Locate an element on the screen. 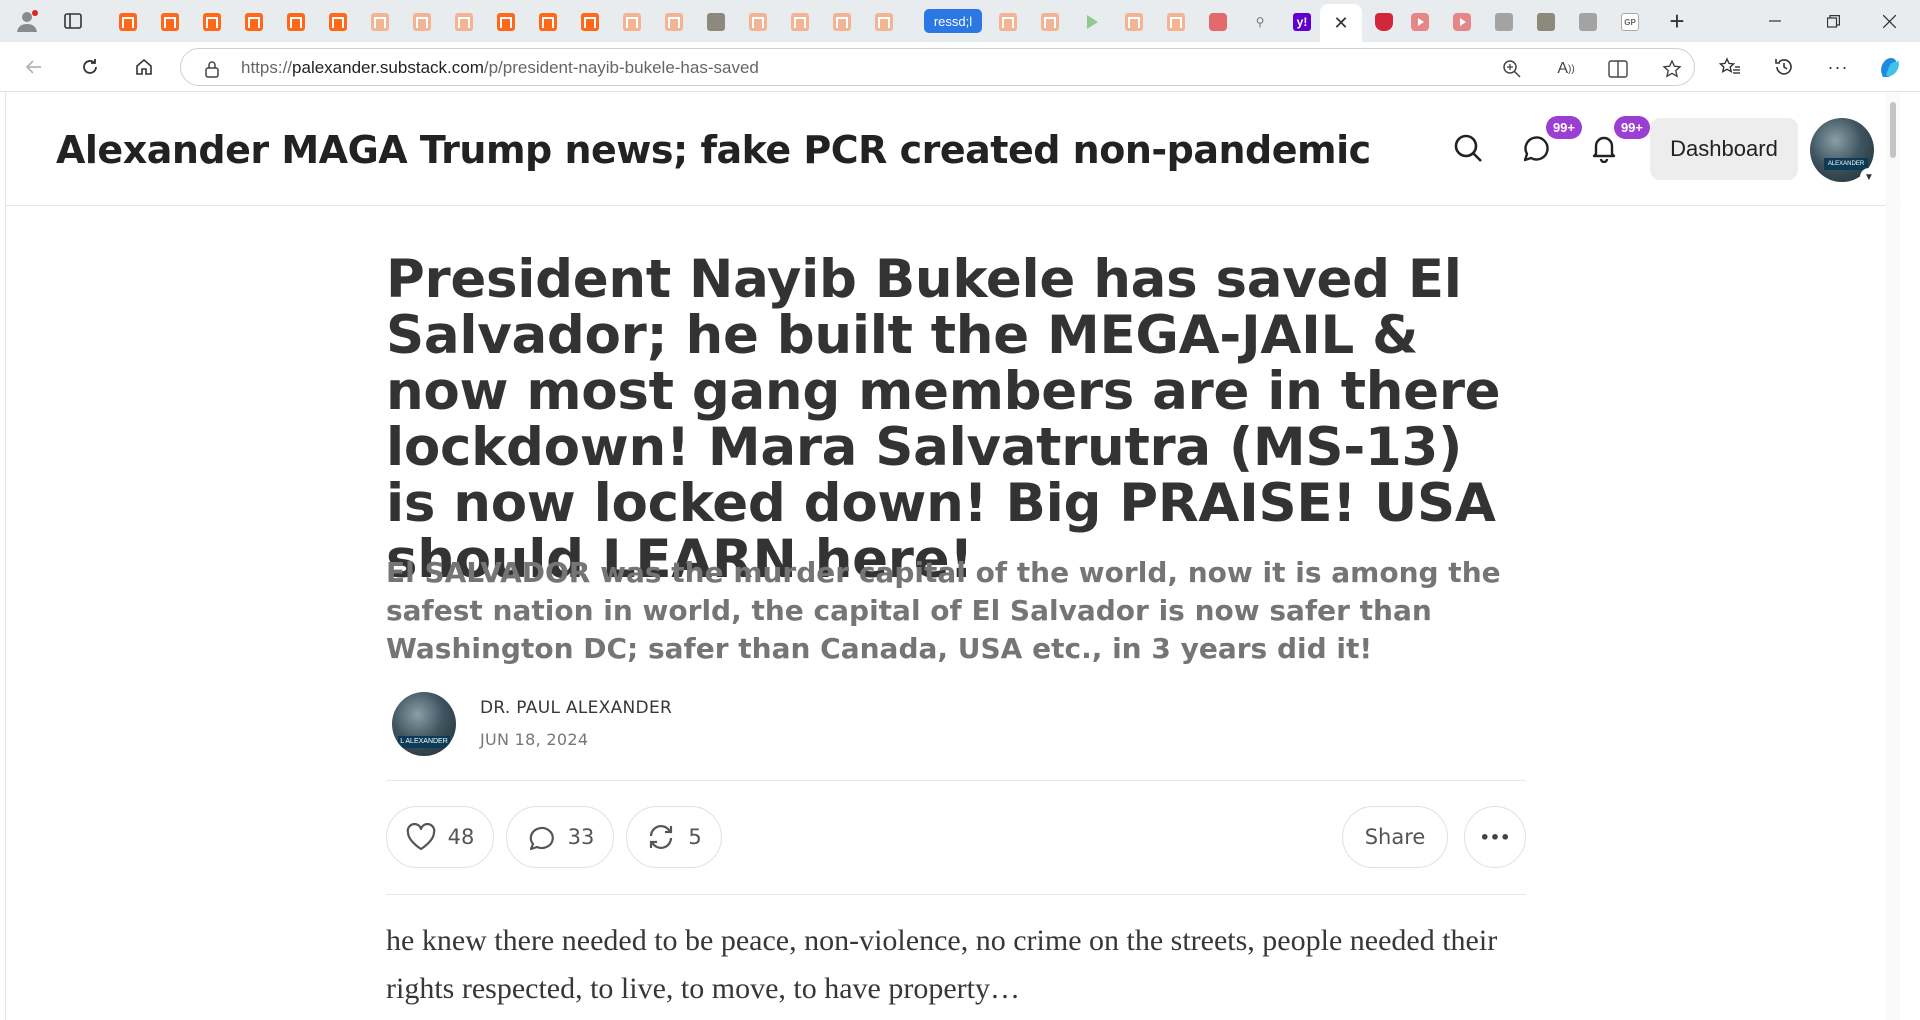 This screenshot has width=1920, height=1020. profile-button is located at coordinates (27, 21).